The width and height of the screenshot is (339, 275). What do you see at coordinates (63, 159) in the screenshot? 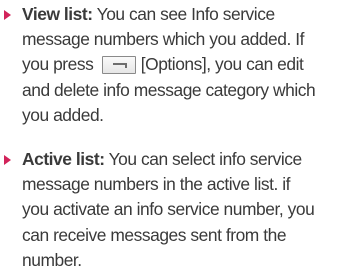
I see `term-active-list: Active list:` at bounding box center [63, 159].